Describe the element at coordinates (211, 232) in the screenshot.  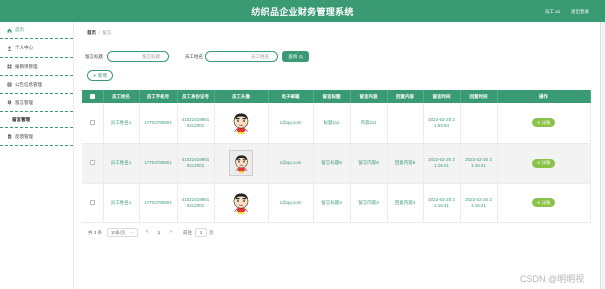
I see `goto-suffix: 页` at that location.